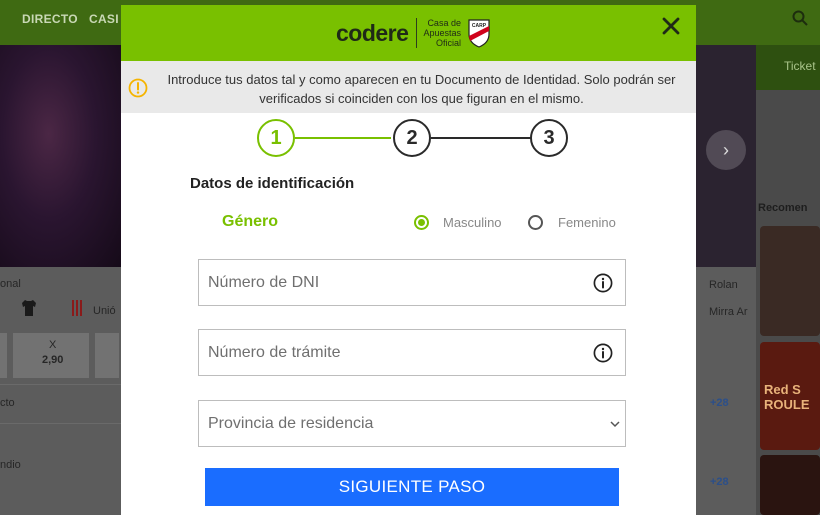 The image size is (820, 515). I want to click on radio-label-masculino: Masculino, so click(472, 222).